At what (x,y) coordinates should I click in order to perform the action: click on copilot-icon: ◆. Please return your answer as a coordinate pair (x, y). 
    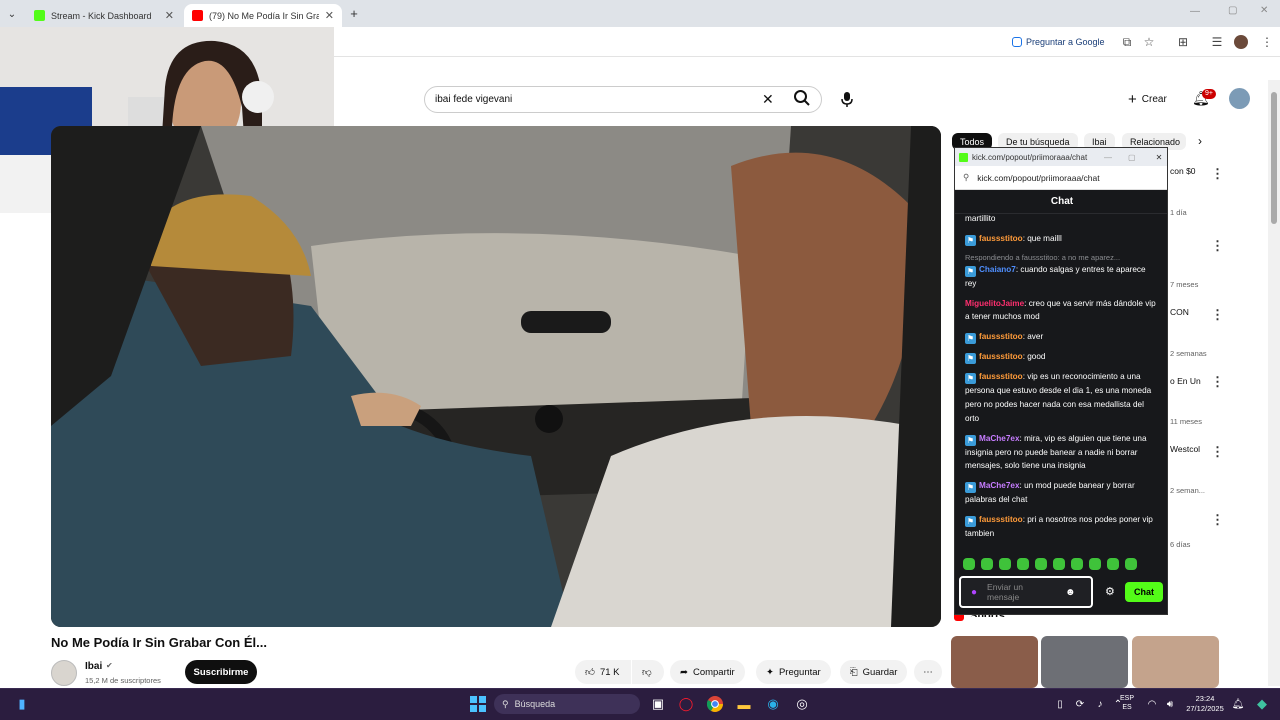
    Looking at the image, I should click on (1262, 704).